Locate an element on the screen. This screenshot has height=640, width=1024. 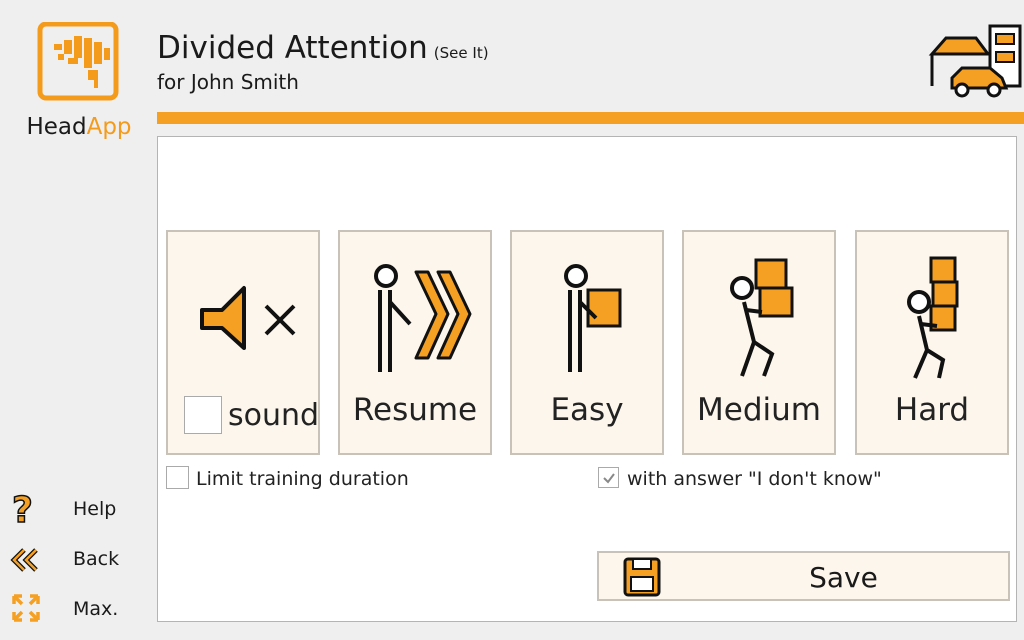
medium-label: Medium is located at coordinates (759, 410).